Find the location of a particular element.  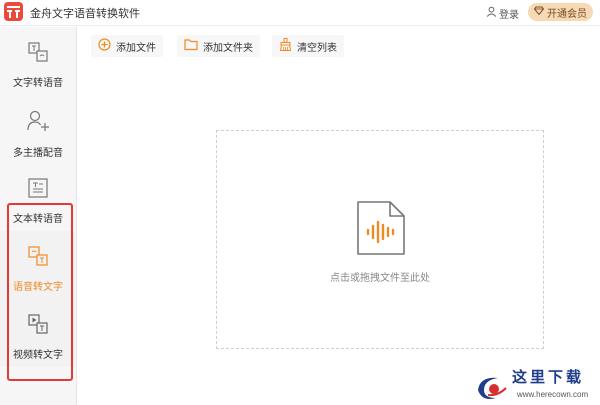

vip-button: 开通会员 is located at coordinates (560, 12).